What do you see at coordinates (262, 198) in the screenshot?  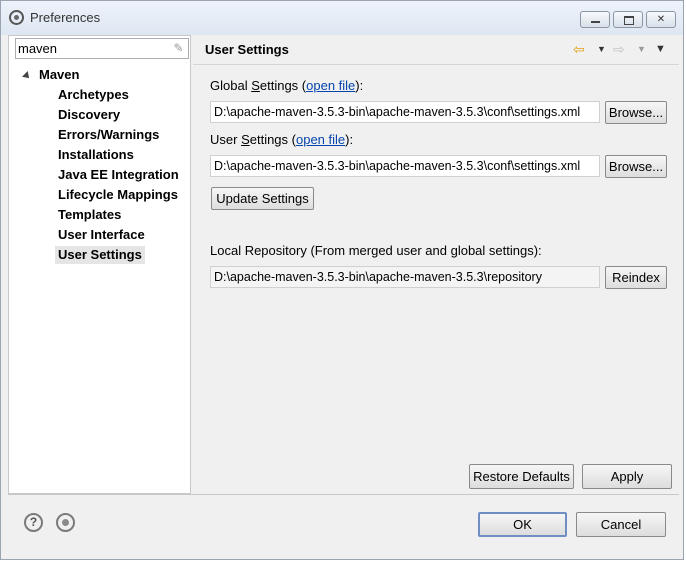 I see `update-settings-button: Update Settings` at bounding box center [262, 198].